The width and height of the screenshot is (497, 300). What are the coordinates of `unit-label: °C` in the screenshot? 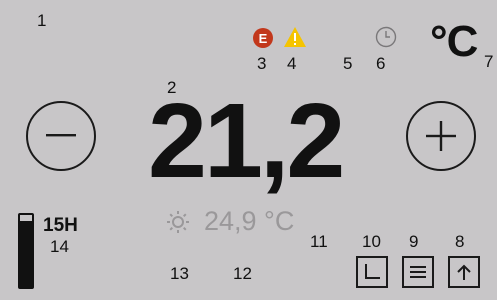 It's located at (454, 42).